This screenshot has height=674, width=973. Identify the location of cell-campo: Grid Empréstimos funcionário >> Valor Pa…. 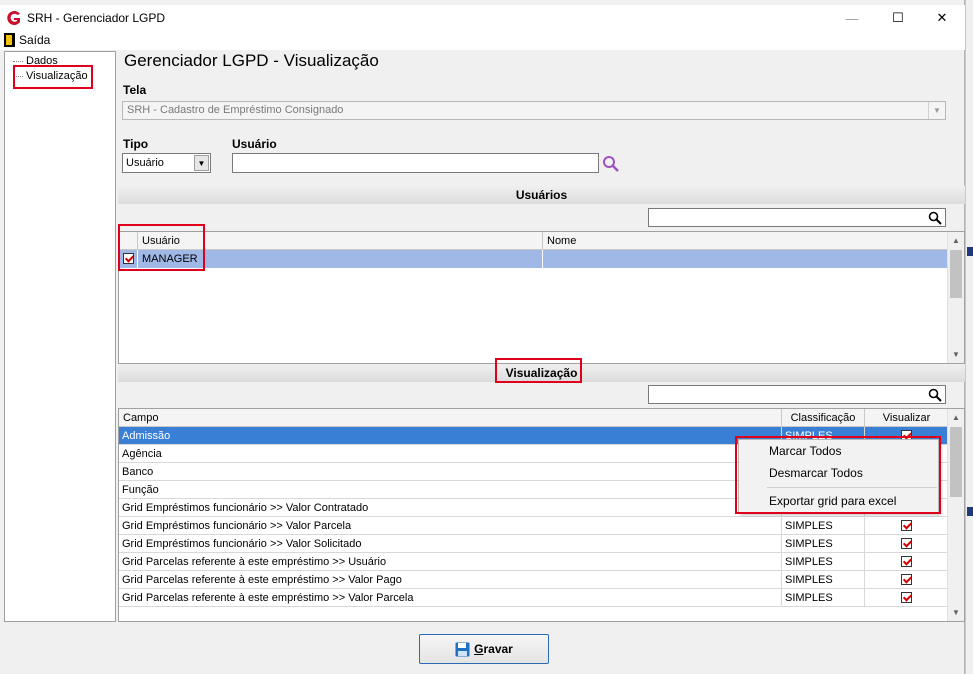
(450, 525).